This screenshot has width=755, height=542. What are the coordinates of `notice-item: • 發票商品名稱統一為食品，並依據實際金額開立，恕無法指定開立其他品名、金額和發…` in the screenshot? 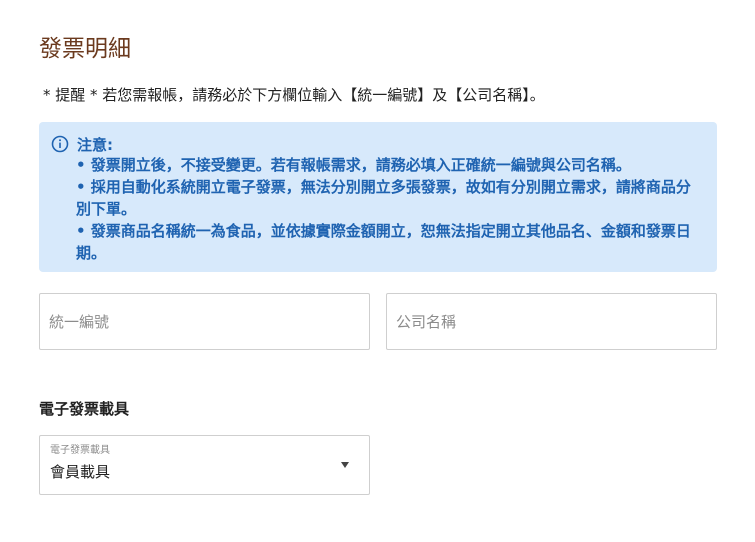 It's located at (383, 242).